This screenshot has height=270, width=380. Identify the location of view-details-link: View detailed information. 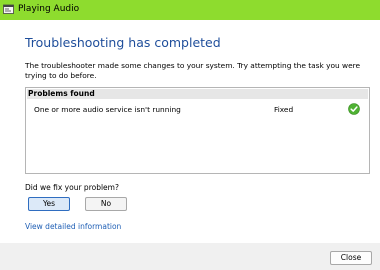
(73, 226).